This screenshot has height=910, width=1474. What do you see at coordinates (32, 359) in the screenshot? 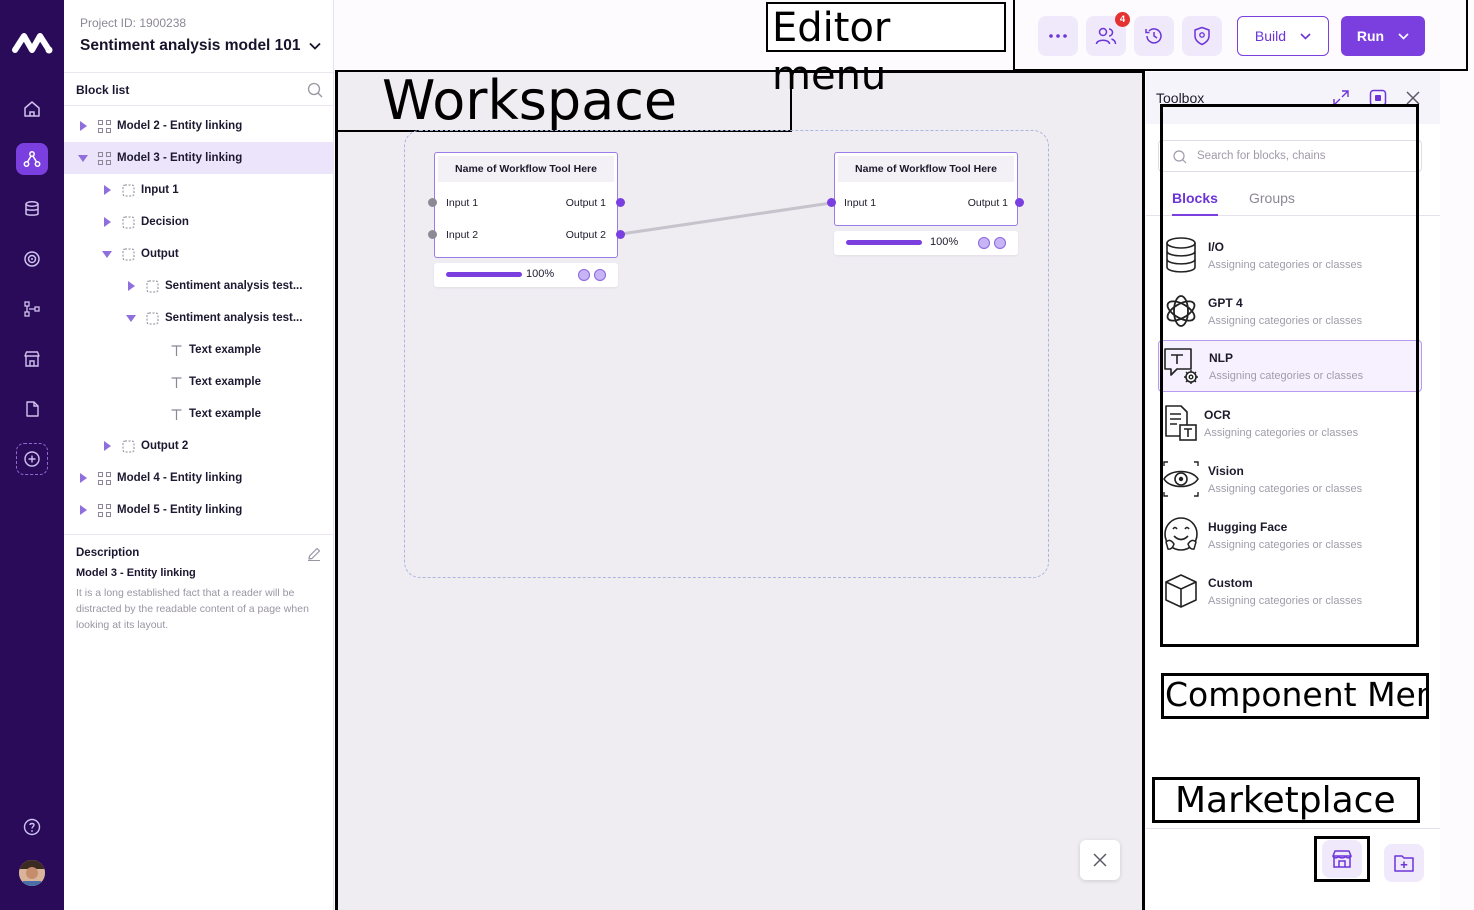
I see `store-icon` at bounding box center [32, 359].